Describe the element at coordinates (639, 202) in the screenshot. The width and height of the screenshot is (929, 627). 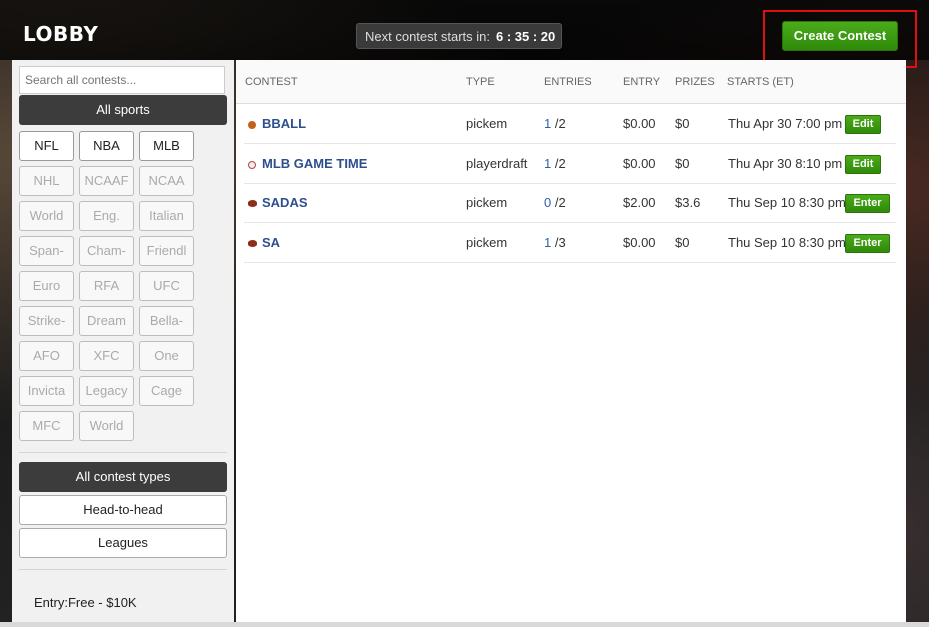
I see `entry-fee: $2.00` at that location.